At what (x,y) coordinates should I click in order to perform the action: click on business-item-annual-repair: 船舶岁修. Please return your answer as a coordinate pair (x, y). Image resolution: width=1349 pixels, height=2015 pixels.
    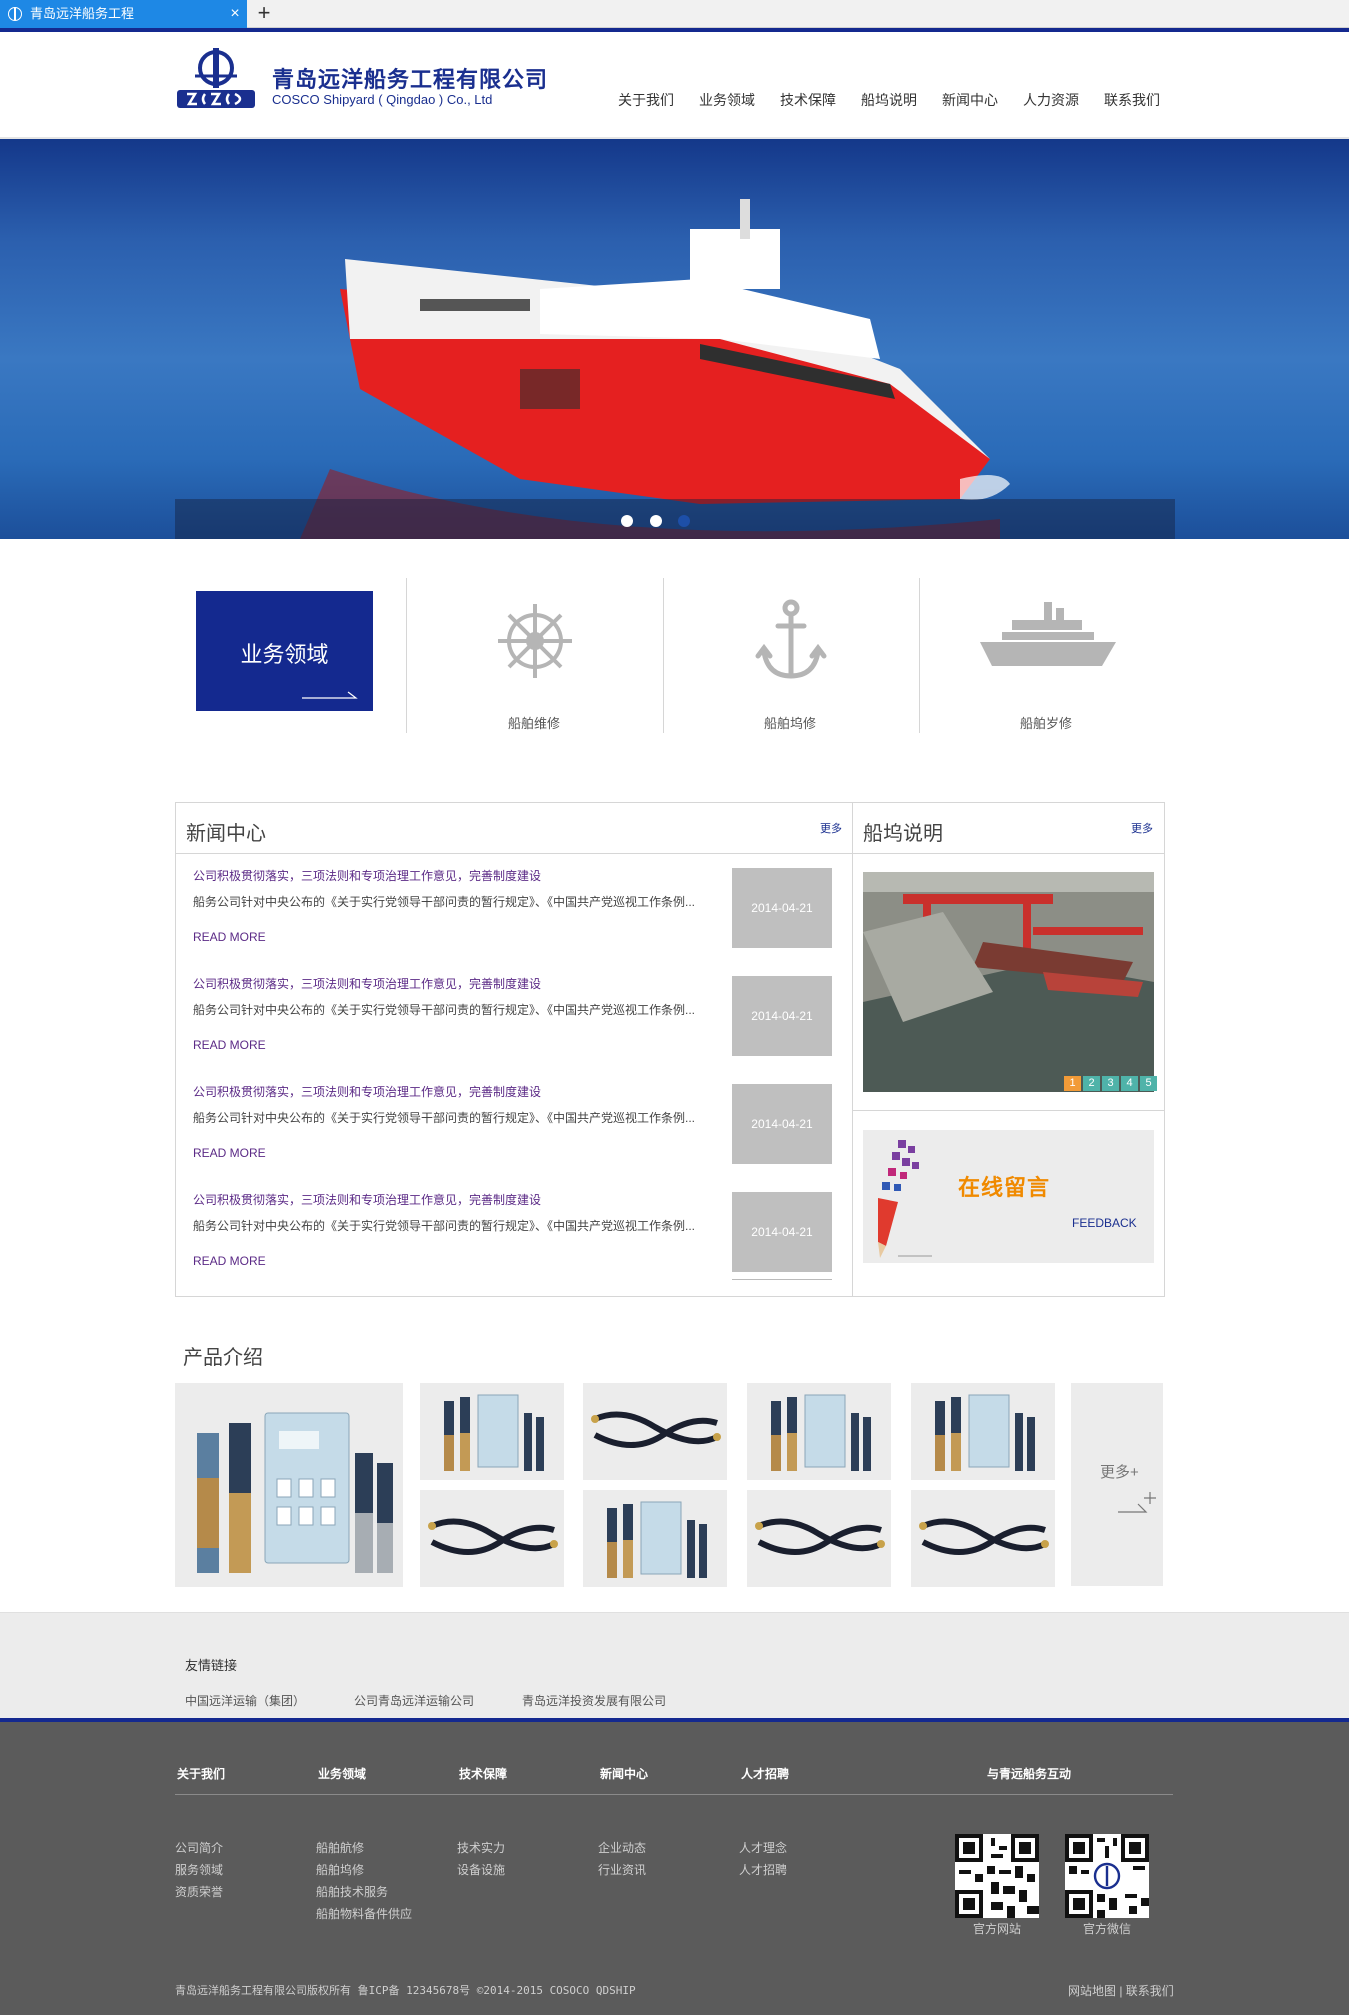
    Looking at the image, I should click on (1046, 722).